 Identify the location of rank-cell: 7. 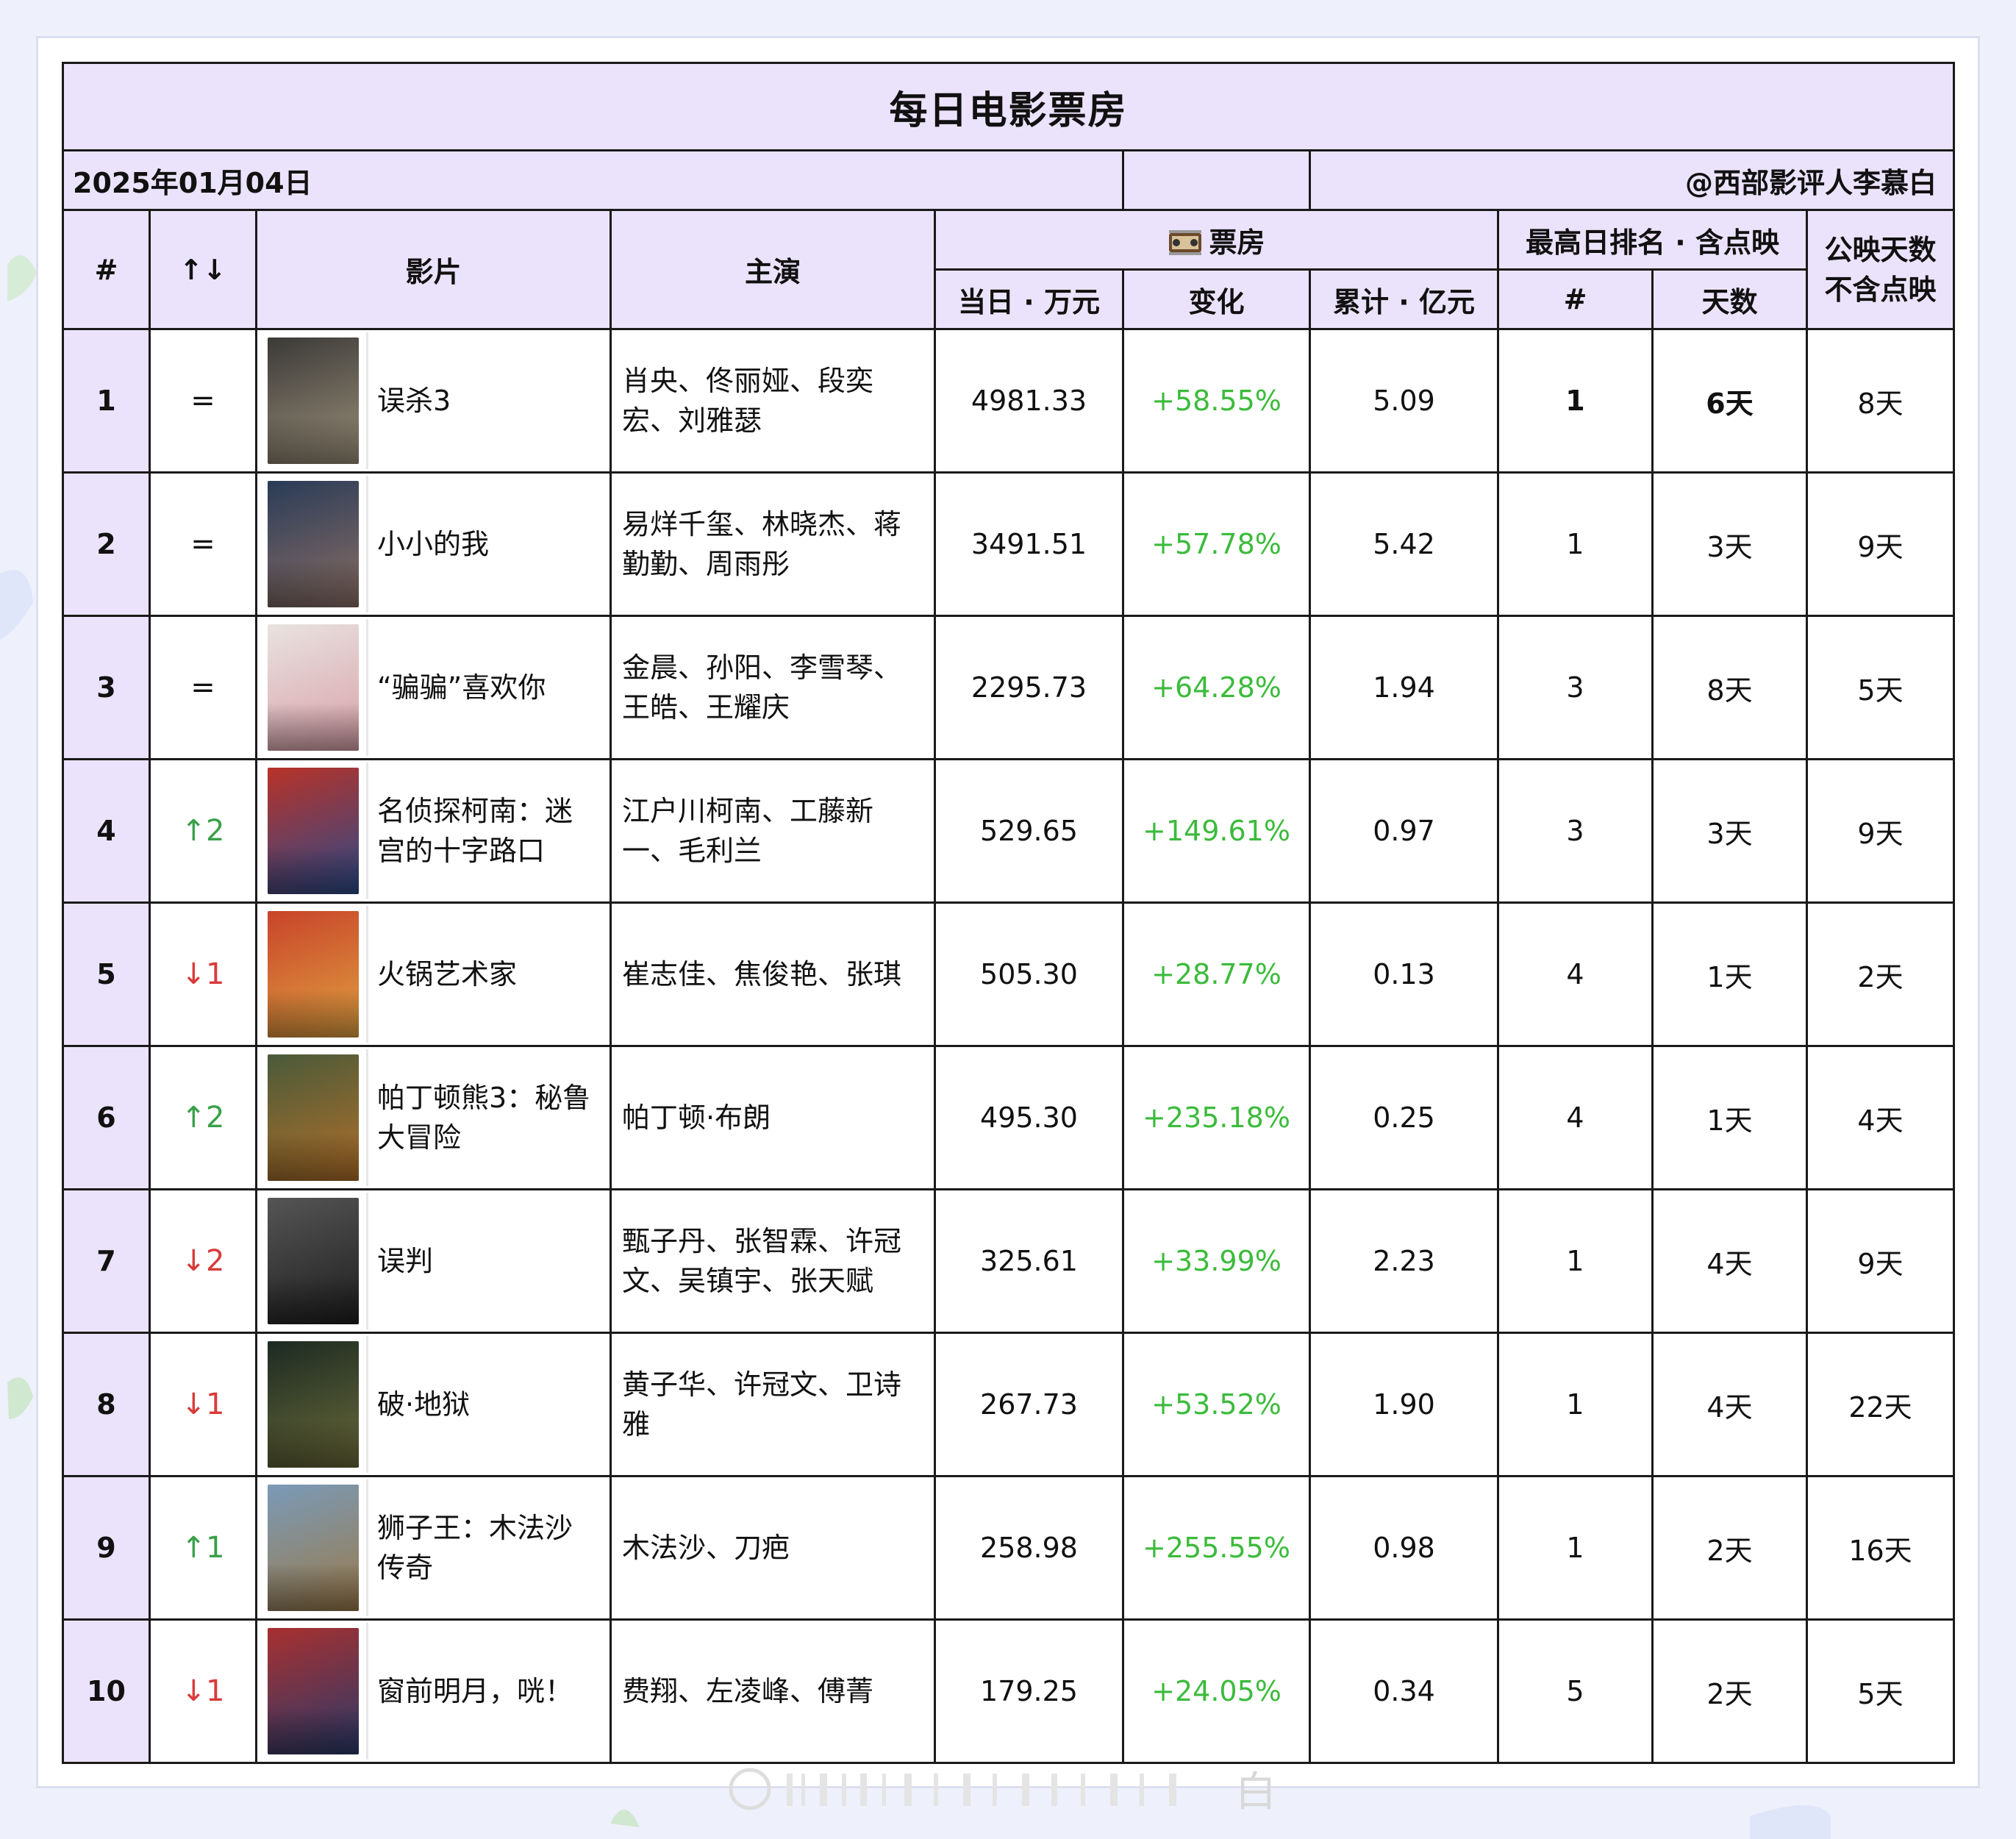
(107, 1261).